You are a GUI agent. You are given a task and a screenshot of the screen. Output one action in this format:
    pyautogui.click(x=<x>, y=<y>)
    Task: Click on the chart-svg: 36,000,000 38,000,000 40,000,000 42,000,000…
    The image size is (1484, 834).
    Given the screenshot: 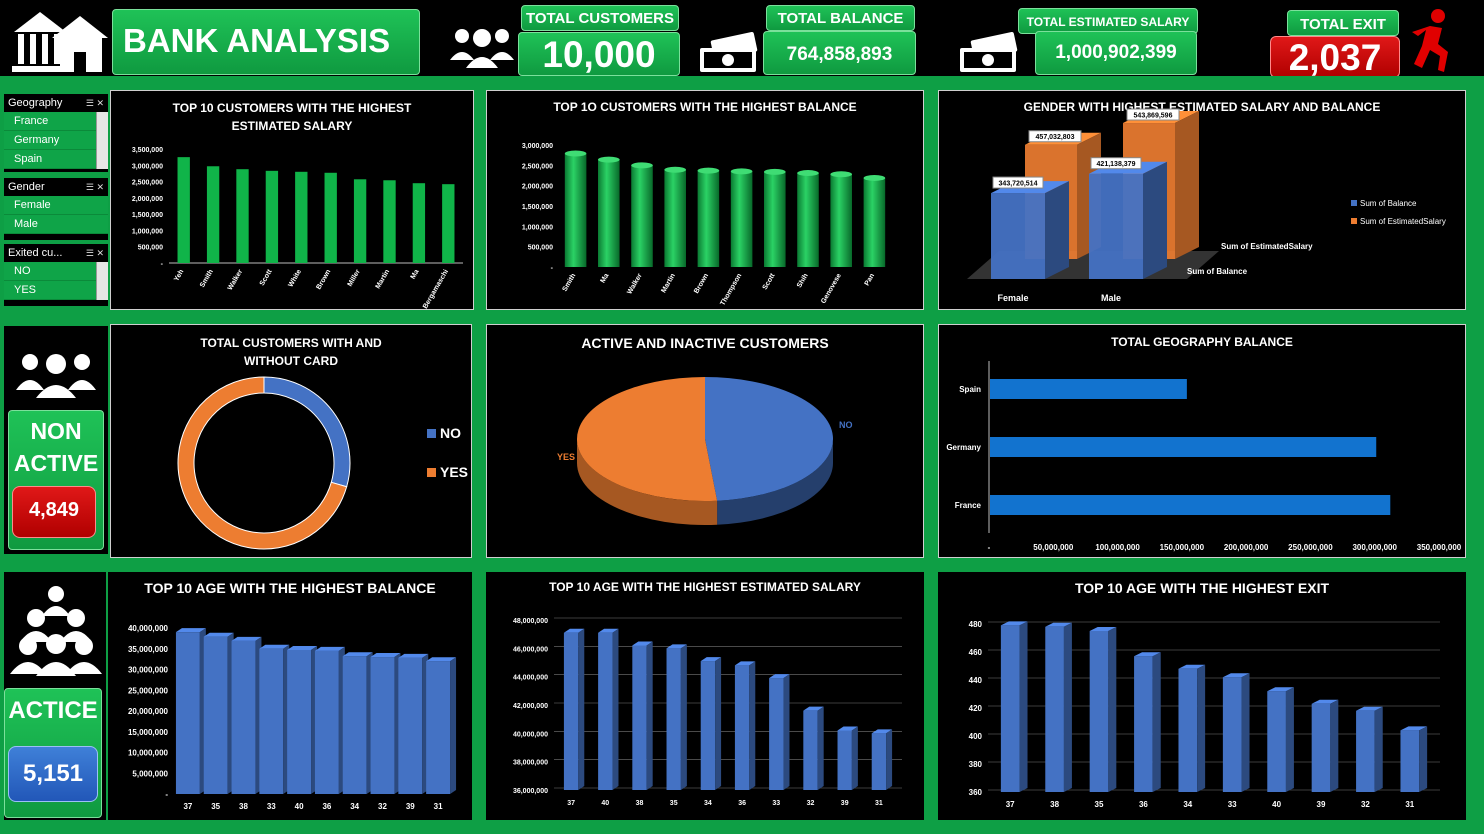 What is the action you would take?
    pyautogui.click(x=707, y=712)
    